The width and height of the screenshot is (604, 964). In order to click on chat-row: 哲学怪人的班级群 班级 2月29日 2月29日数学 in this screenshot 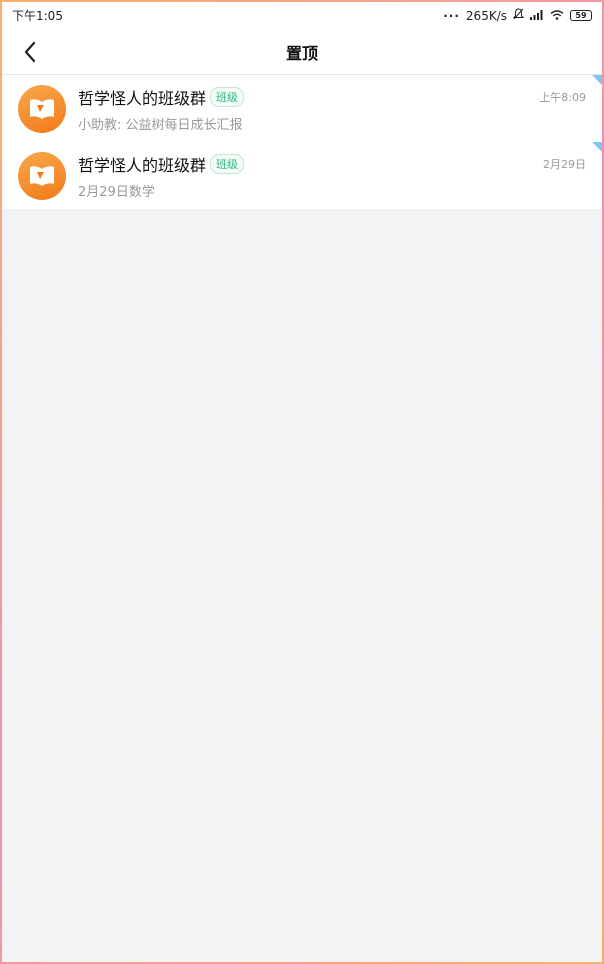, I will do `click(302, 175)`.